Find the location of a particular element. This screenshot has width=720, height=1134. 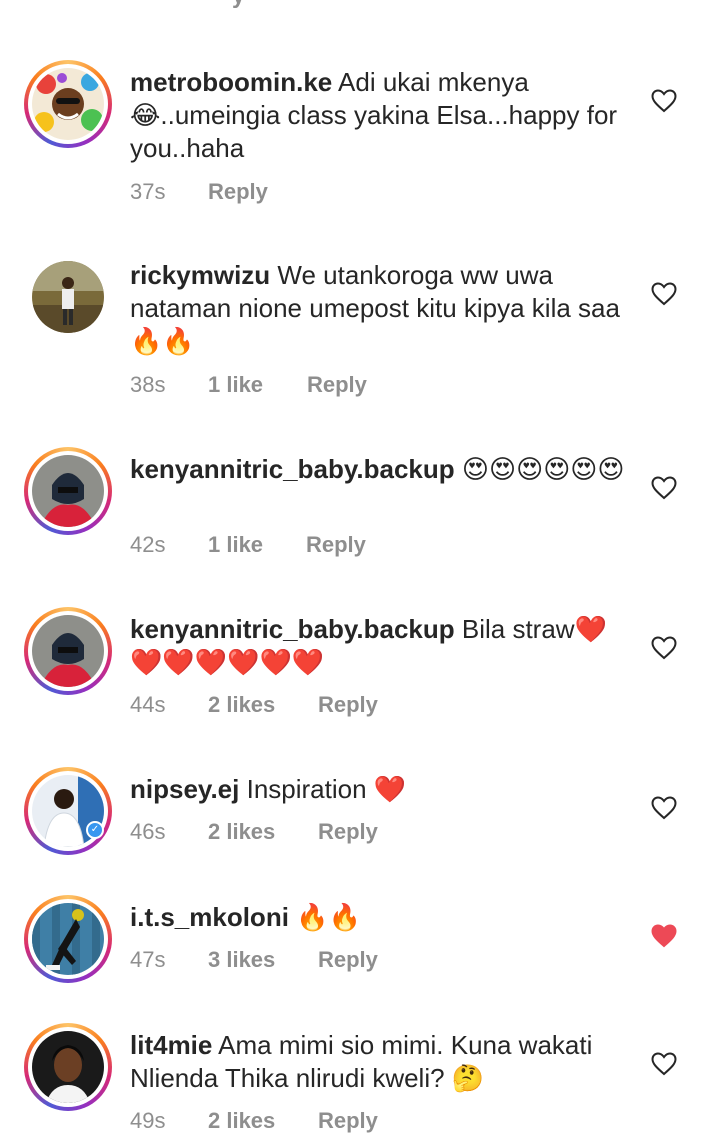

comment-meta: 46s 2 likes Reply is located at coordinates (254, 832).